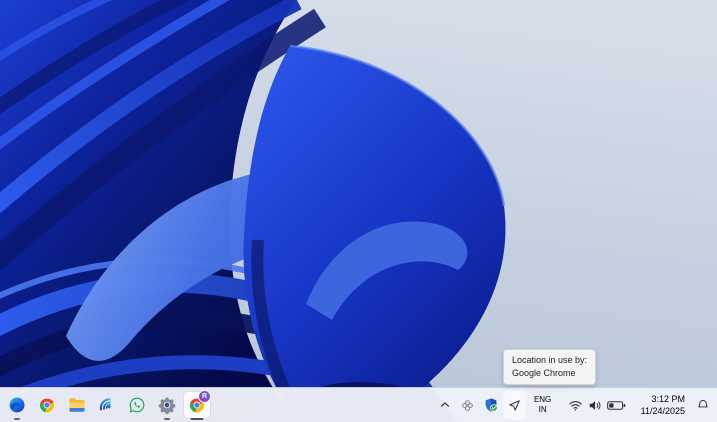  I want to click on security-shield-check-icon, so click(491, 405).